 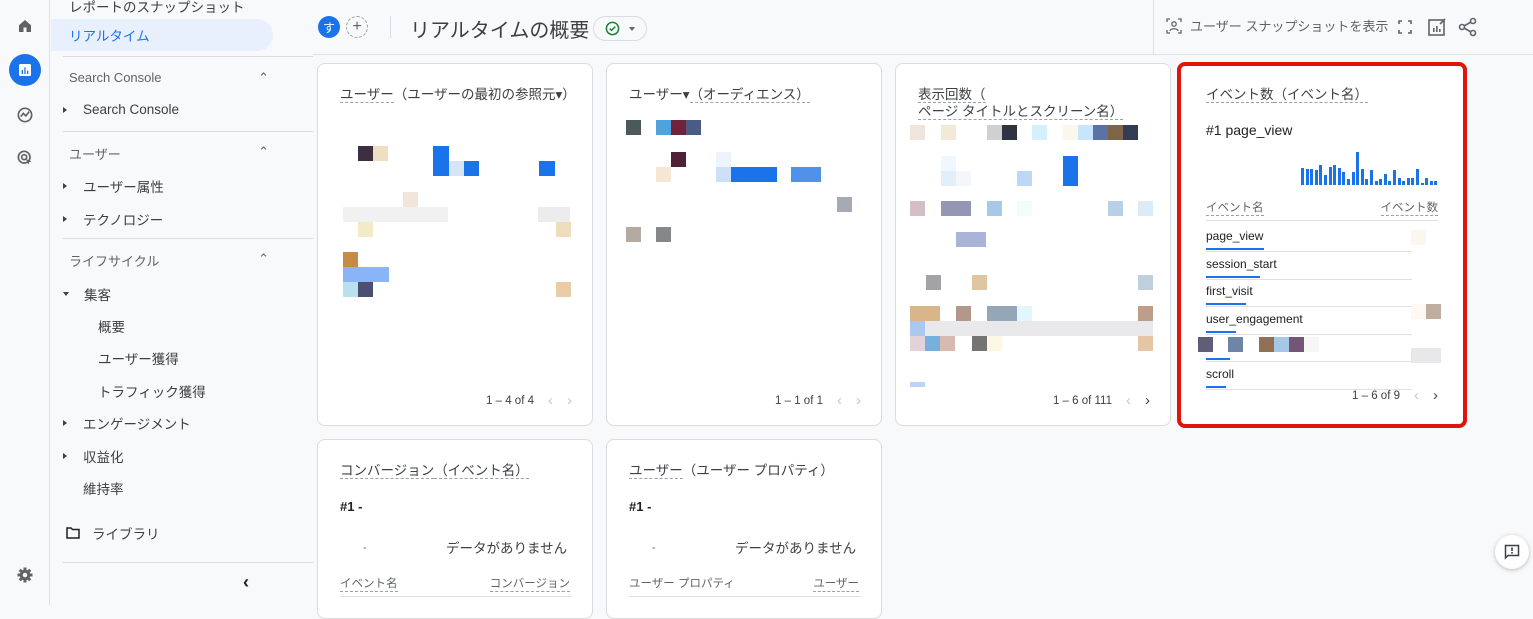 What do you see at coordinates (659, 94) in the screenshot?
I see `metric-selector: ユーザー▾` at bounding box center [659, 94].